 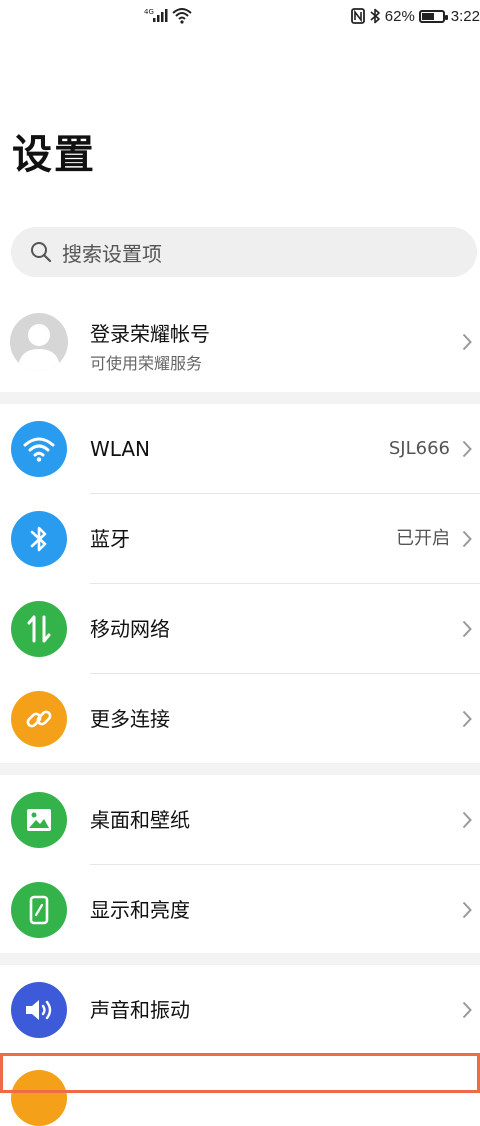 I want to click on item-label: 蓝牙, so click(x=110, y=539).